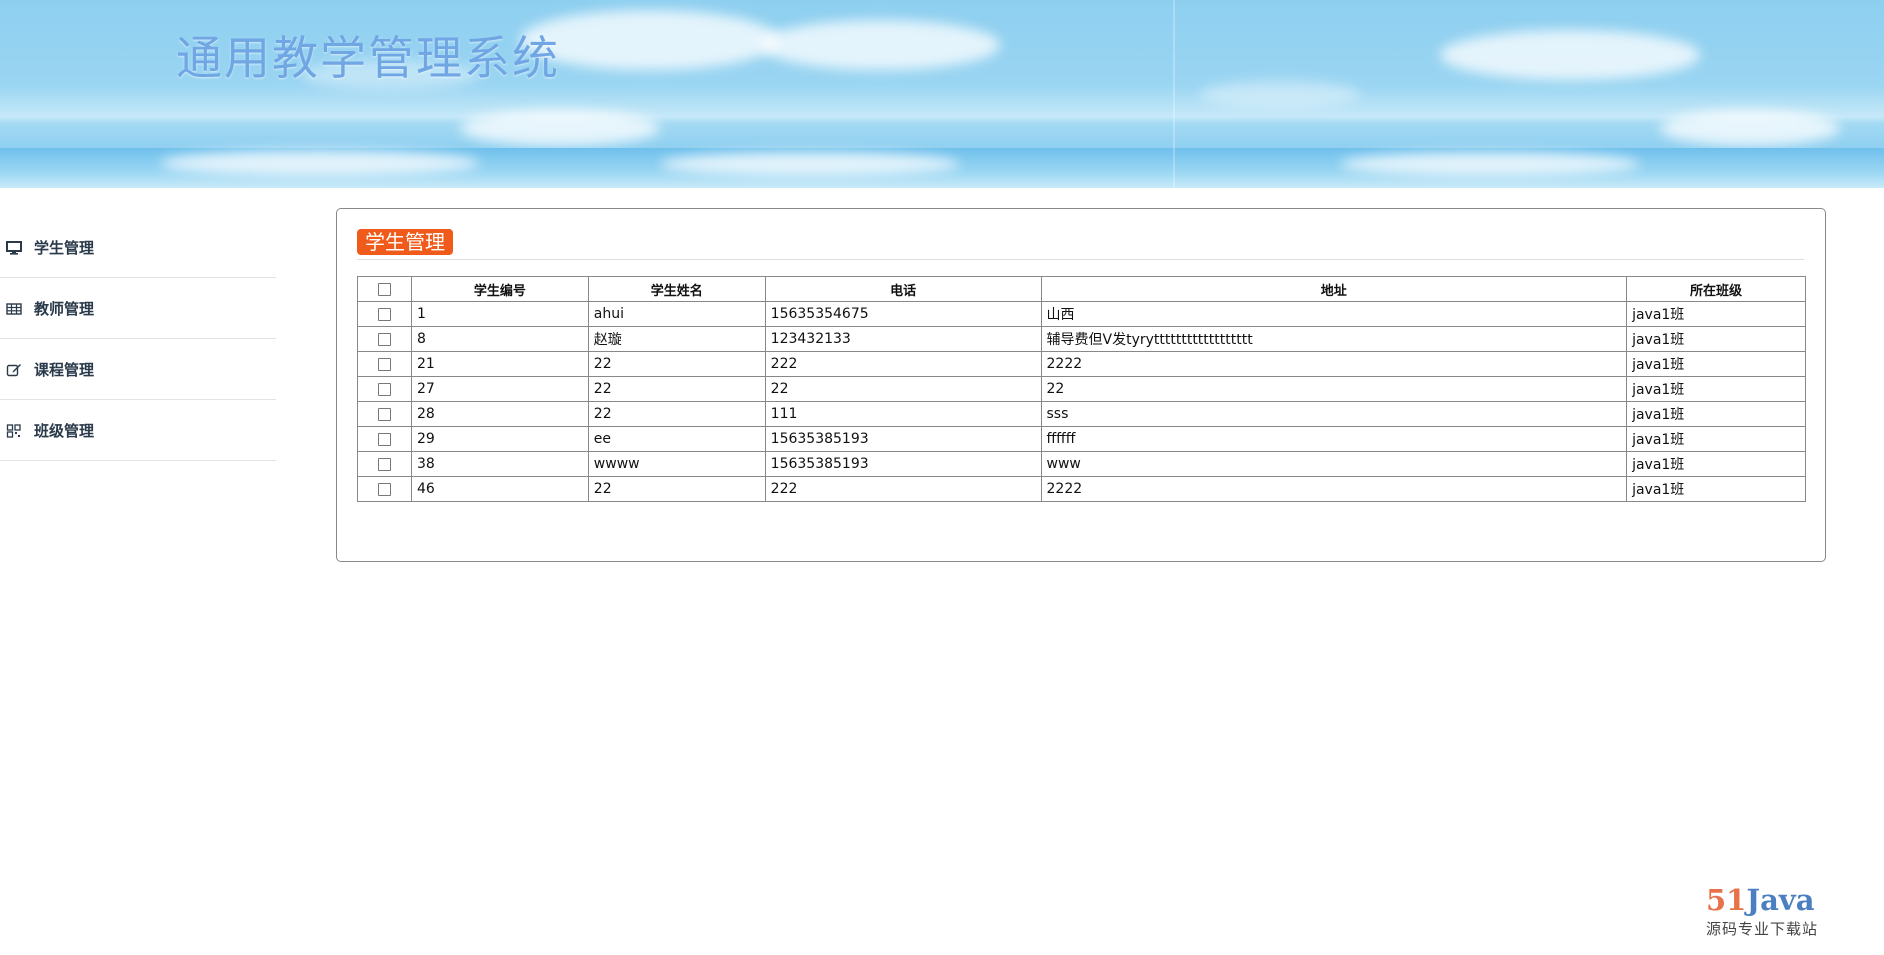 The width and height of the screenshot is (1884, 955). I want to click on table-row: 27 22 22 22 java1班, so click(1081, 389).